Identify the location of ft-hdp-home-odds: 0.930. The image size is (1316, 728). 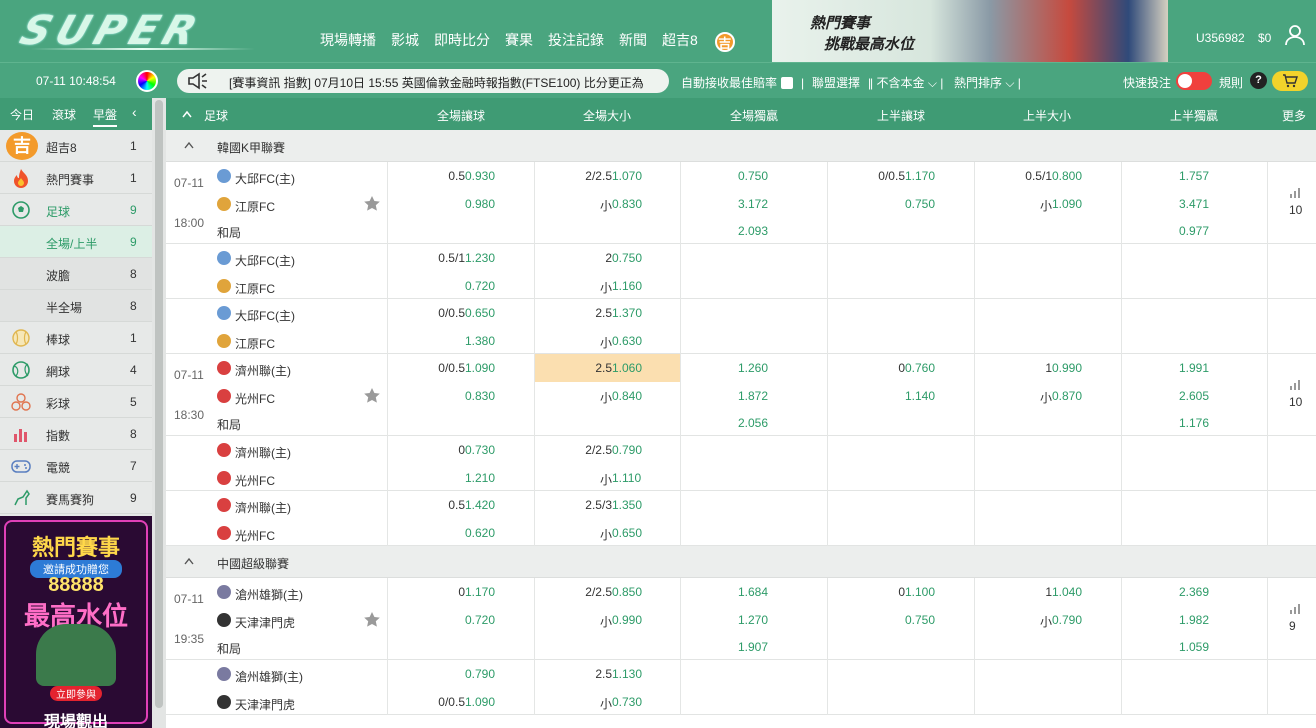
(480, 176).